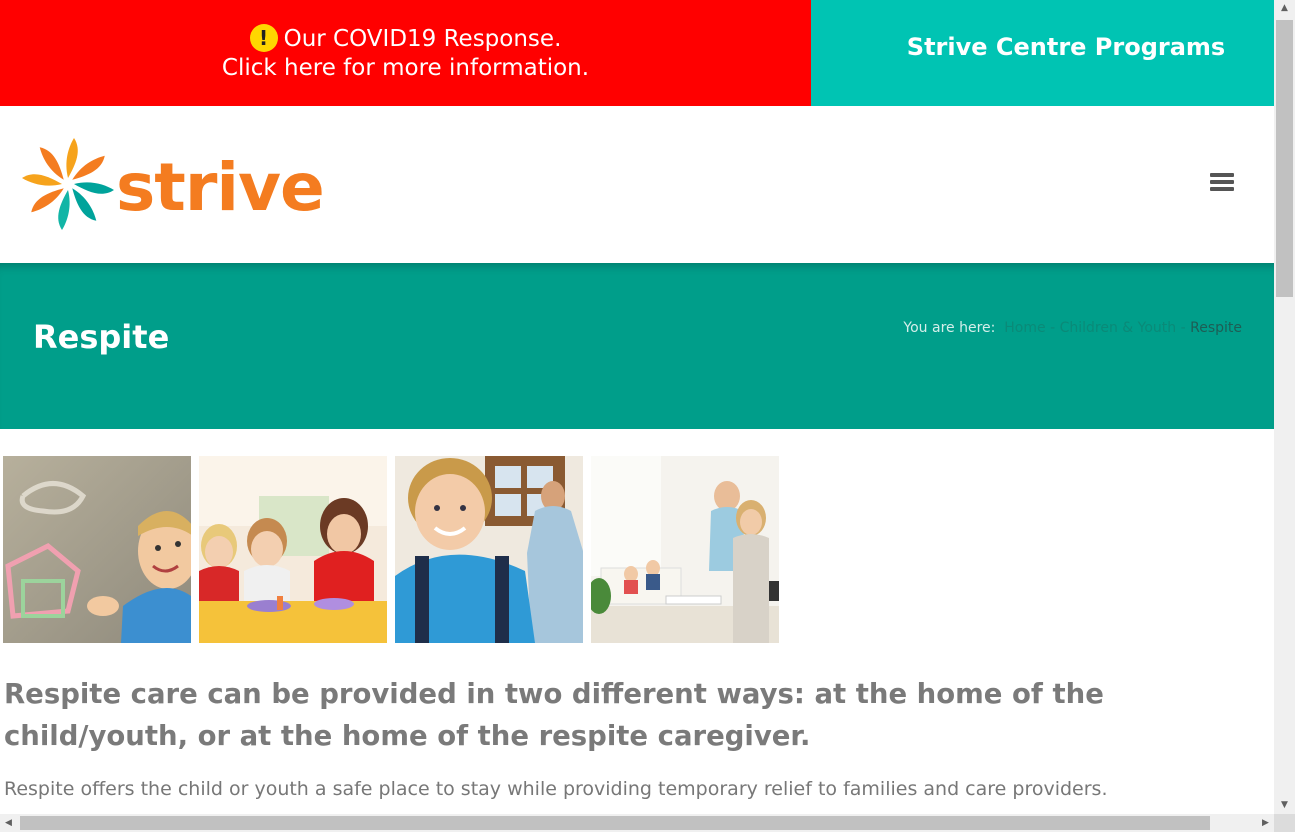 This screenshot has width=1295, height=832. What do you see at coordinates (68, 184) in the screenshot?
I see `pinwheel-logo-icon` at bounding box center [68, 184].